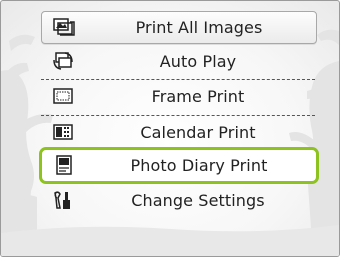  I want to click on menu-item-frame-print: Frame Print, so click(178, 96).